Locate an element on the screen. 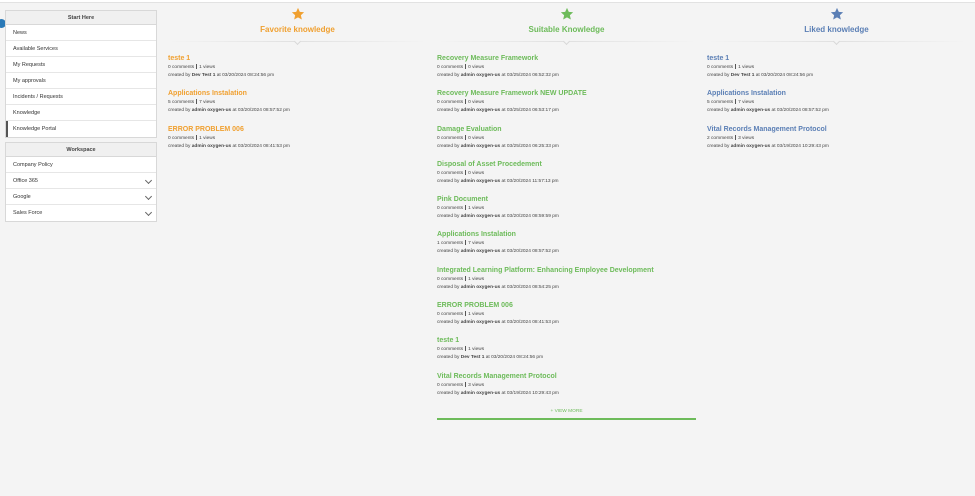  article-title: Recovery Measure Framework NEW UPDATE is located at coordinates (566, 94).